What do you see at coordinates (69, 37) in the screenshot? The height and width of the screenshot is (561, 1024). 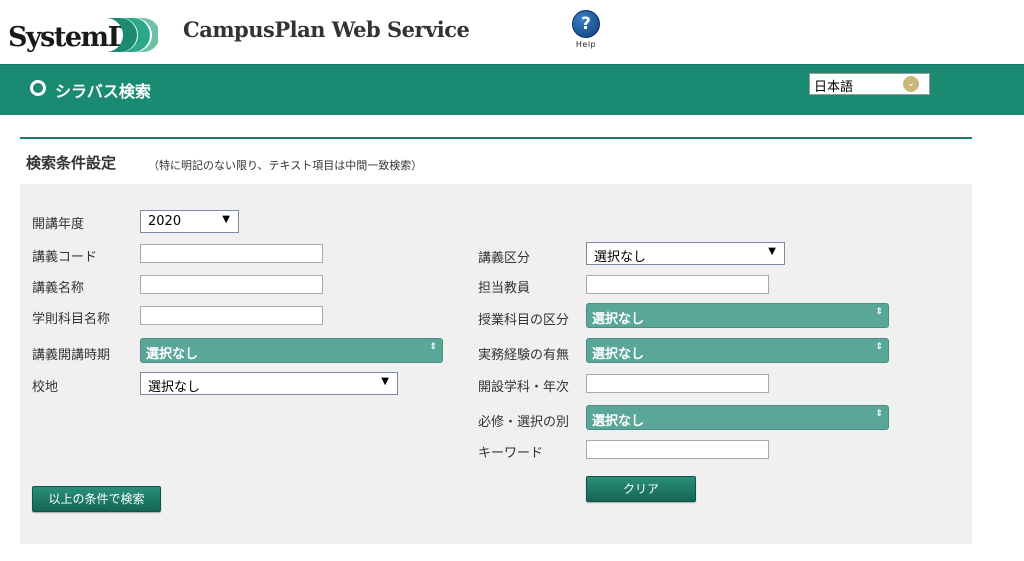 I see `svg-text: SystemD` at bounding box center [69, 37].